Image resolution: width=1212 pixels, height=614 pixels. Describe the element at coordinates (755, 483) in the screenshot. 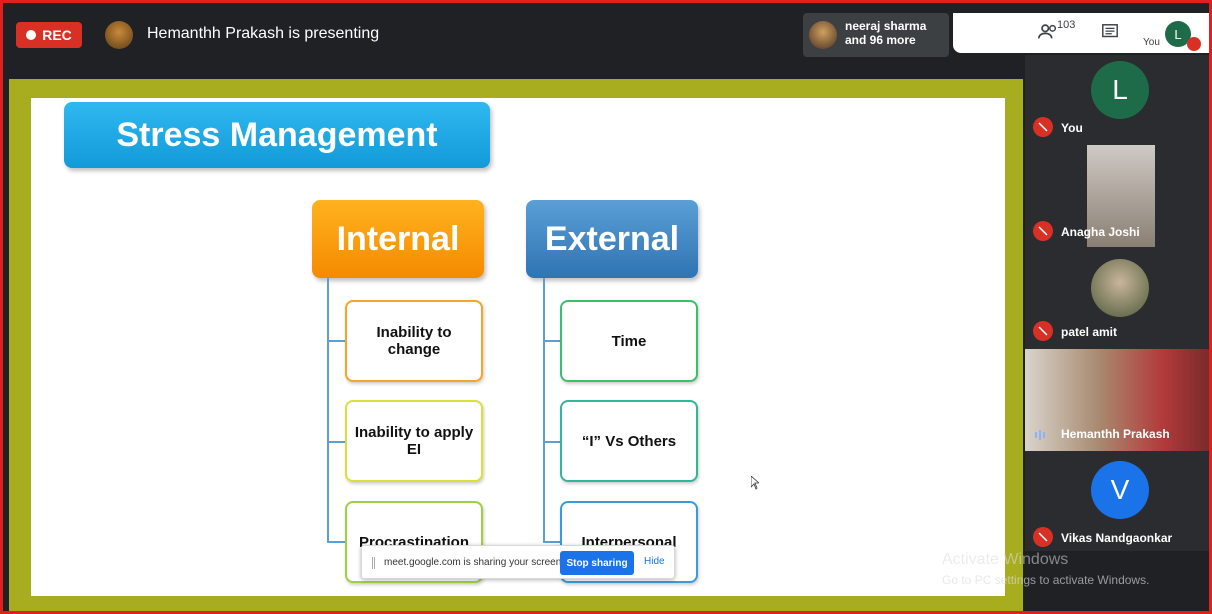

I see `mouse-cursor-icon` at that location.